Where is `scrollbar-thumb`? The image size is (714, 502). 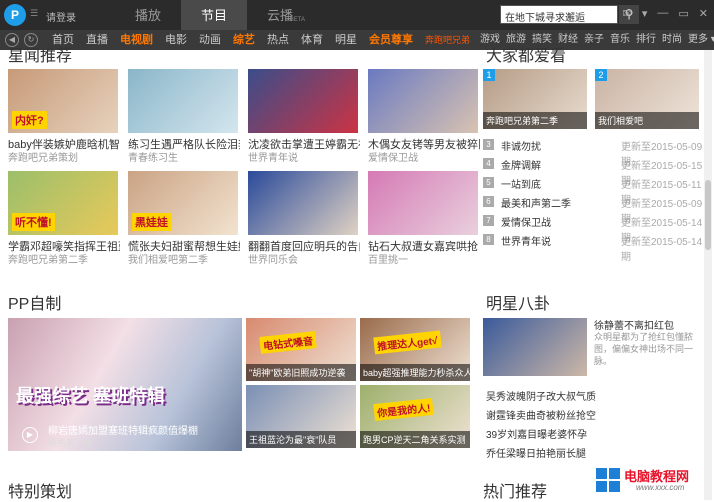 scrollbar-thumb is located at coordinates (708, 215).